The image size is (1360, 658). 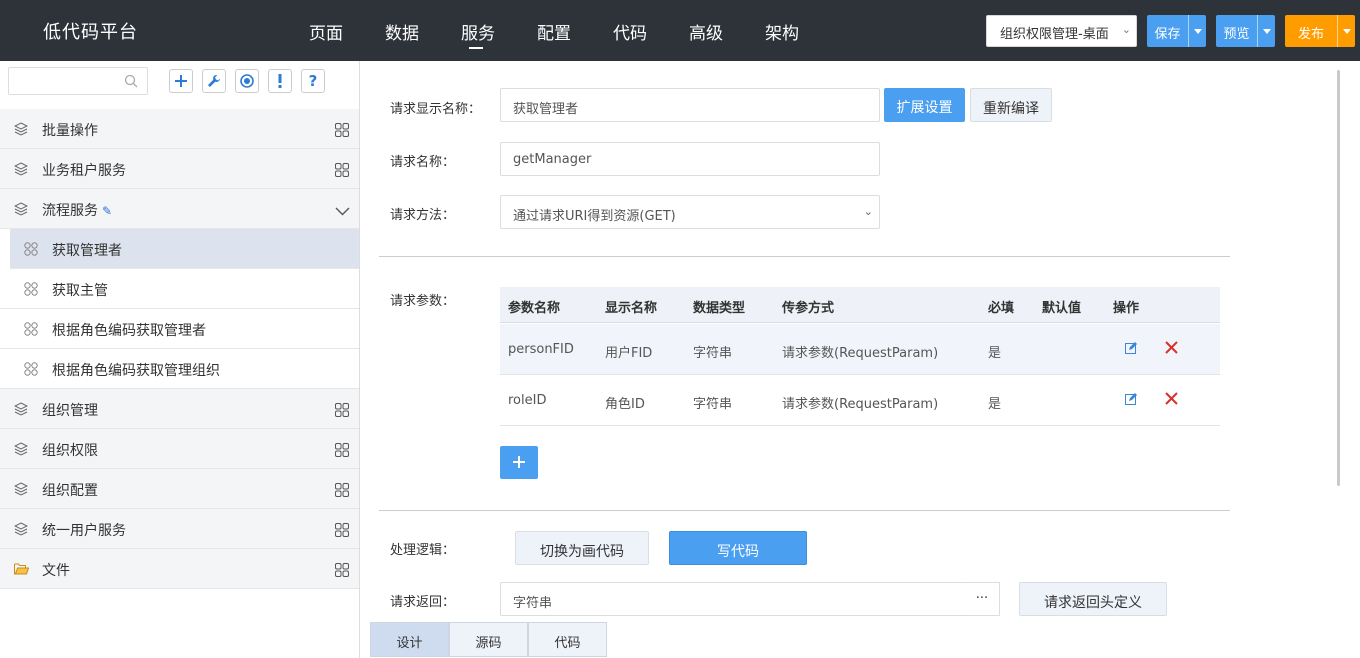 I want to click on sidebar-item-files: 文件, so click(x=179, y=569).